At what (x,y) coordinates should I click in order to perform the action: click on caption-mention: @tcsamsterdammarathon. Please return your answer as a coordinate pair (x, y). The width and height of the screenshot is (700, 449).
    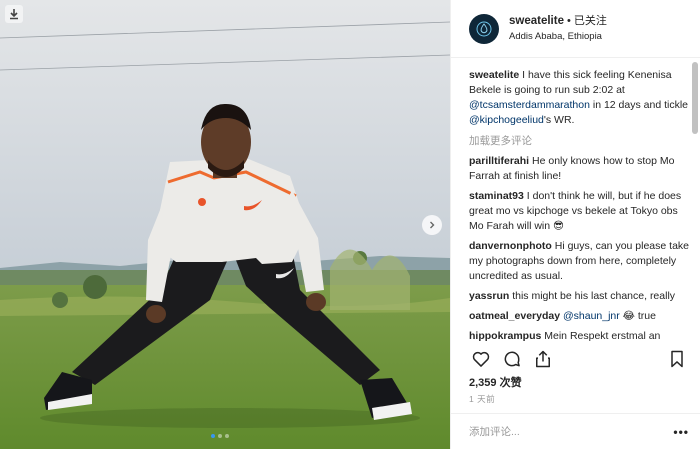
    Looking at the image, I should click on (529, 105).